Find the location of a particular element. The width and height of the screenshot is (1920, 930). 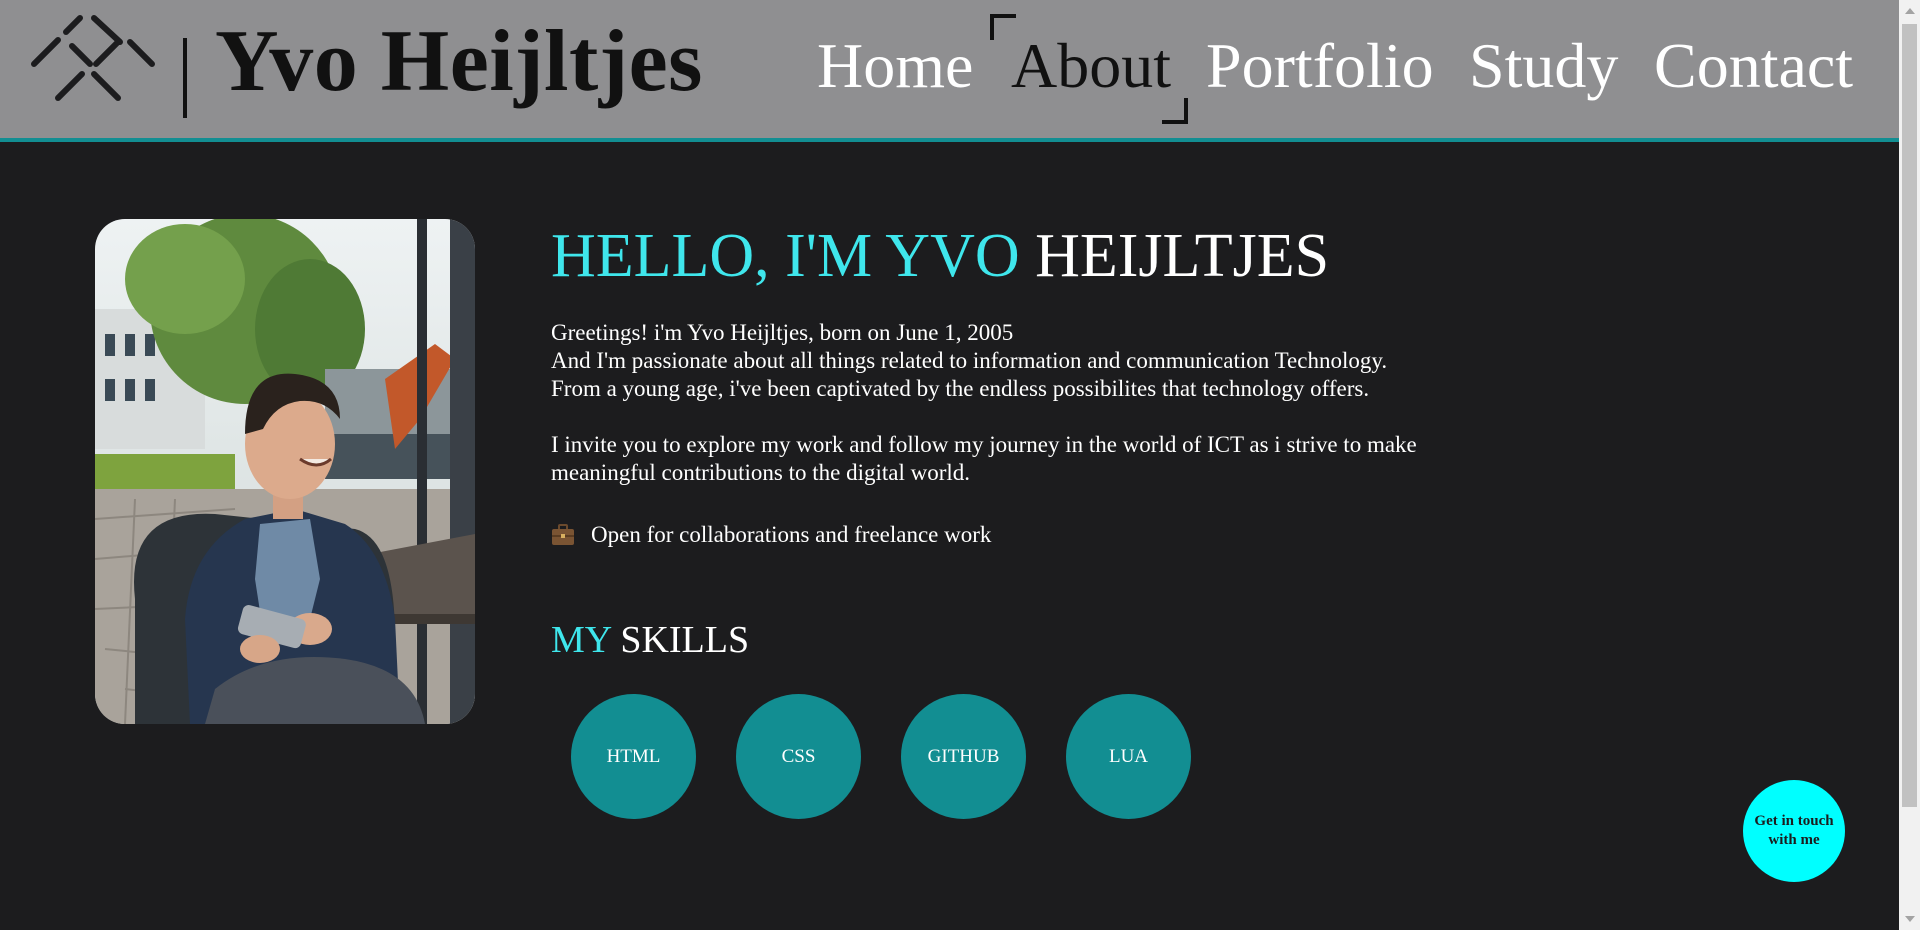

skill-label: GITHUB is located at coordinates (963, 756).